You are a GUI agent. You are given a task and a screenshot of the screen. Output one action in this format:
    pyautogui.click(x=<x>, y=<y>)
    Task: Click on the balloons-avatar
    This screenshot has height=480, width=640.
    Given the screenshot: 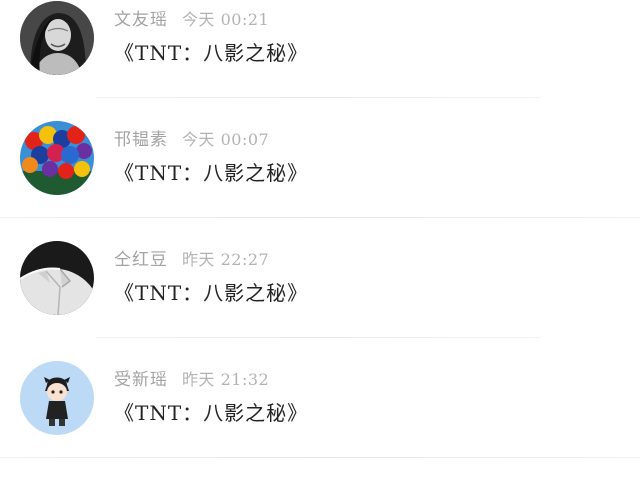 What is the action you would take?
    pyautogui.click(x=57, y=158)
    